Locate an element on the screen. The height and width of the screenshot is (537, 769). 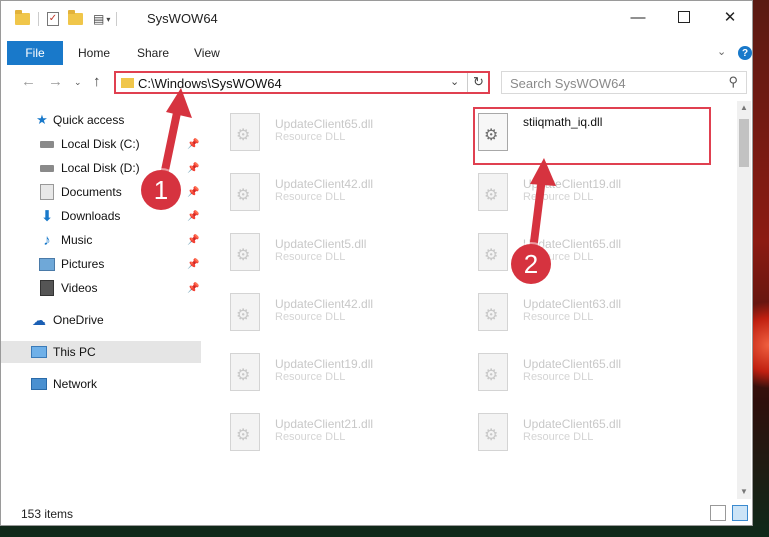
arrow-2-head is located at coordinates (543, 172).